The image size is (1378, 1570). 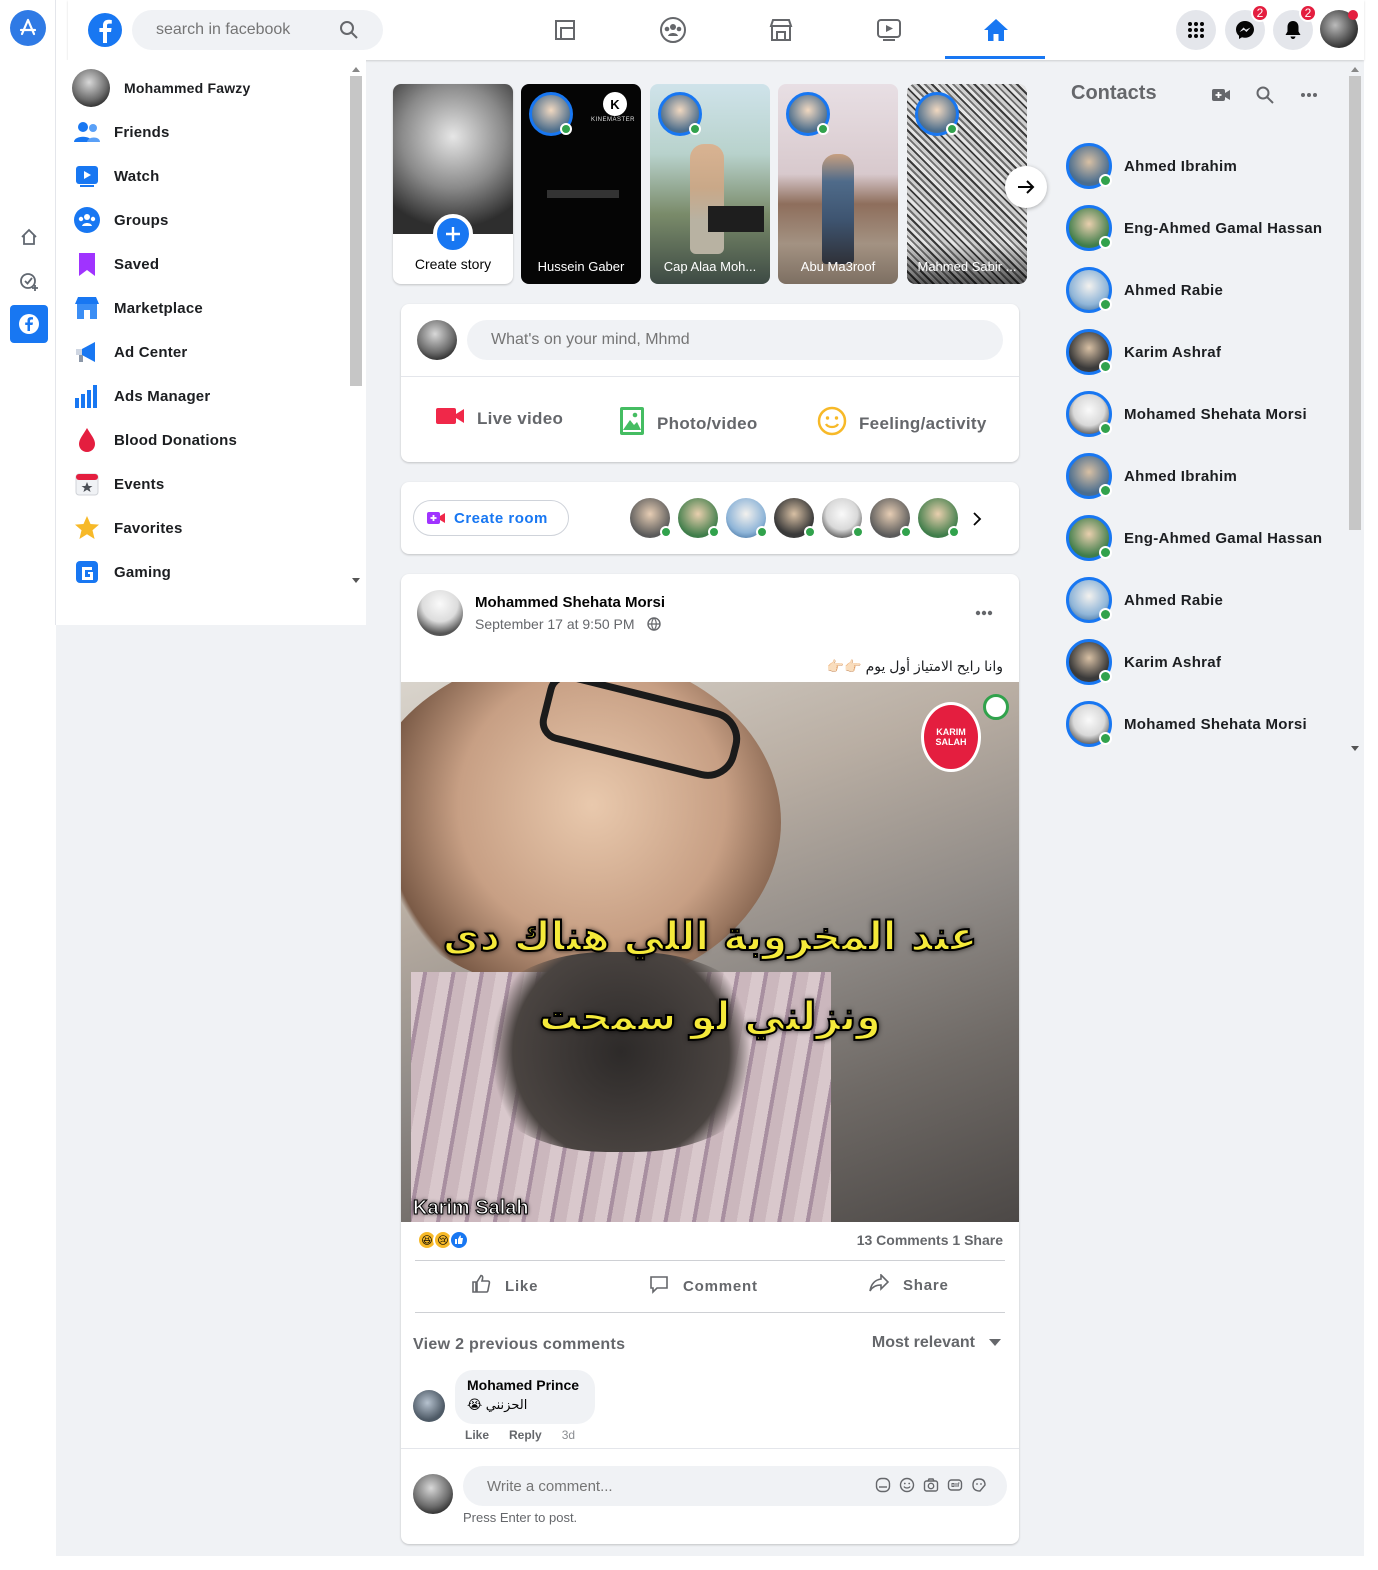 I want to click on photo-video-button: Photo/video, so click(x=688, y=423).